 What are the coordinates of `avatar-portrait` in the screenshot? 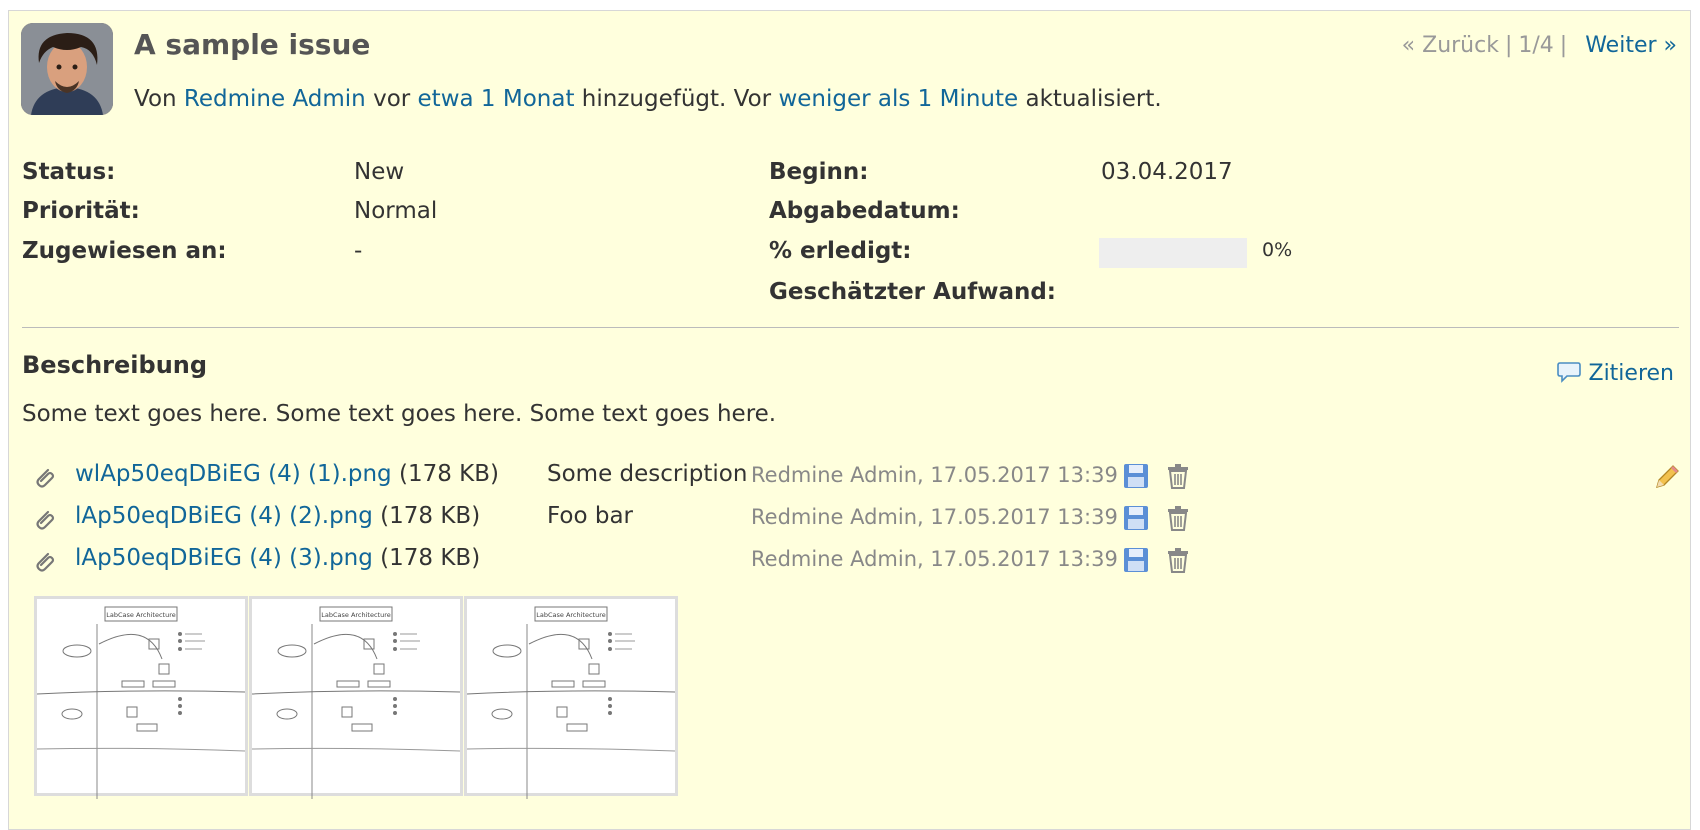 It's located at (67, 69).